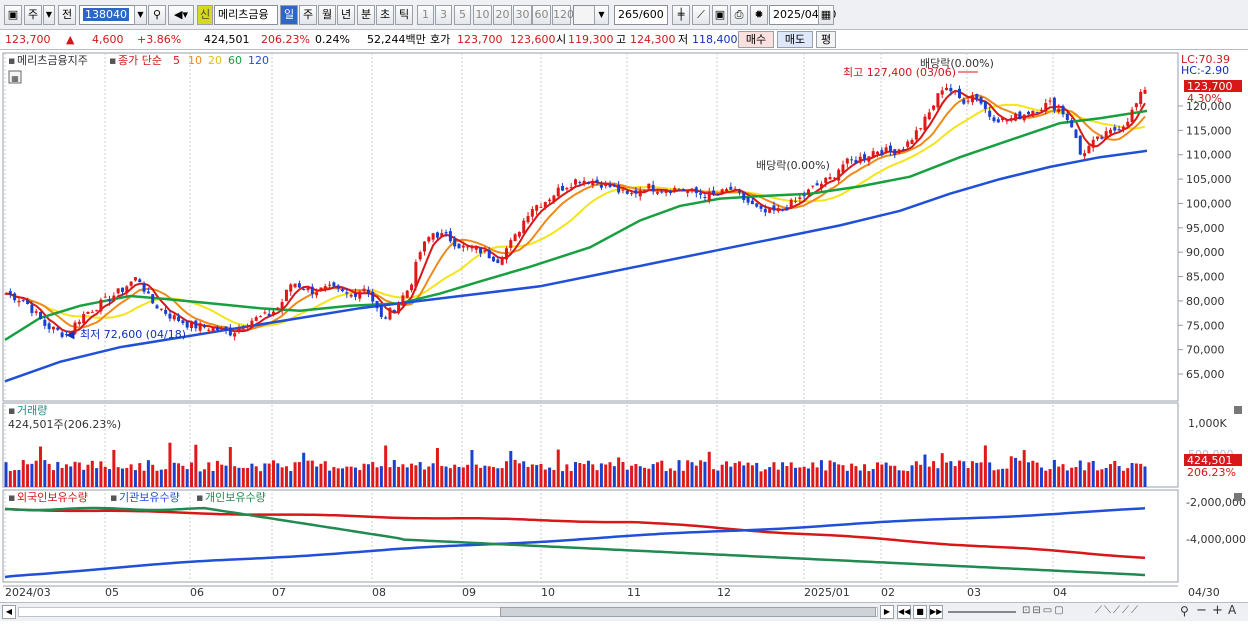  Describe the element at coordinates (502, 15) in the screenshot. I see `page-20-button: 20` at that location.